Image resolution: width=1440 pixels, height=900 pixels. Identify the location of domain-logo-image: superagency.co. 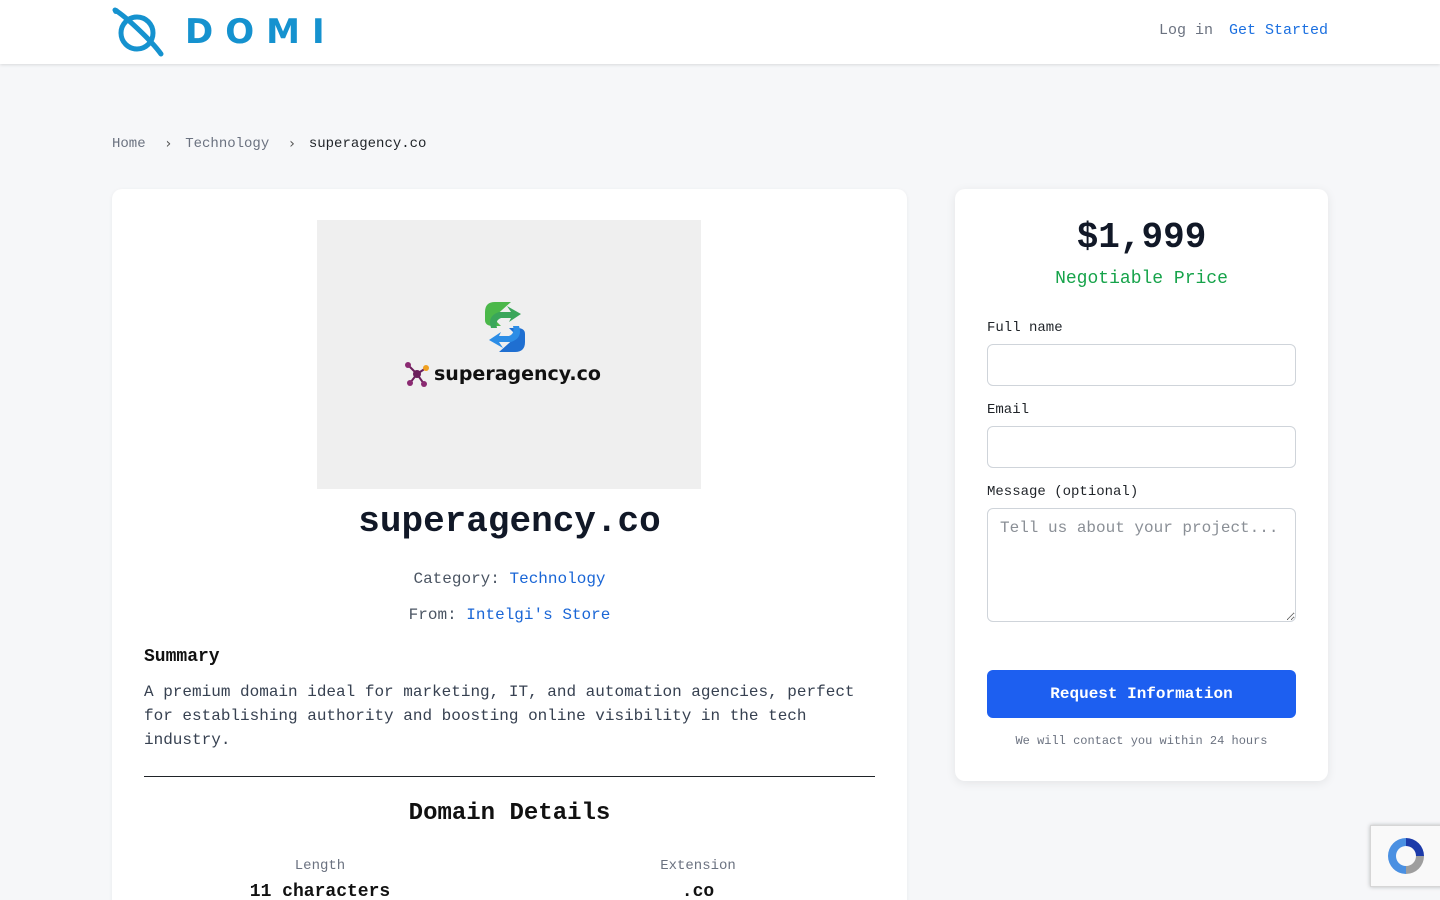
(509, 354).